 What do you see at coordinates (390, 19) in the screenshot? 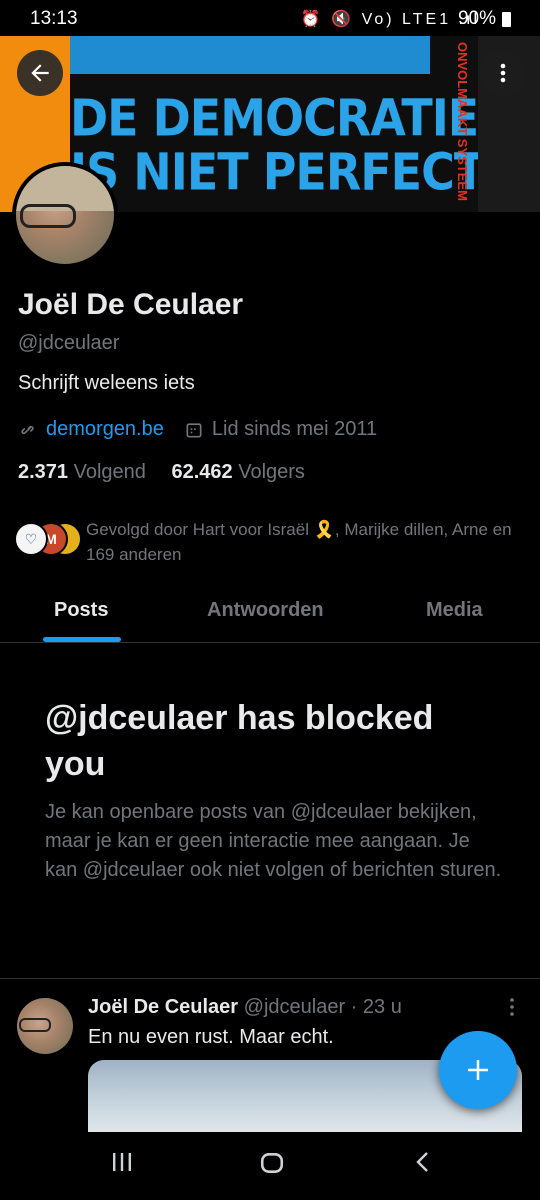
I see `status-icons: ⏰ 🔇 Vo) LTE1 .ıl` at bounding box center [390, 19].